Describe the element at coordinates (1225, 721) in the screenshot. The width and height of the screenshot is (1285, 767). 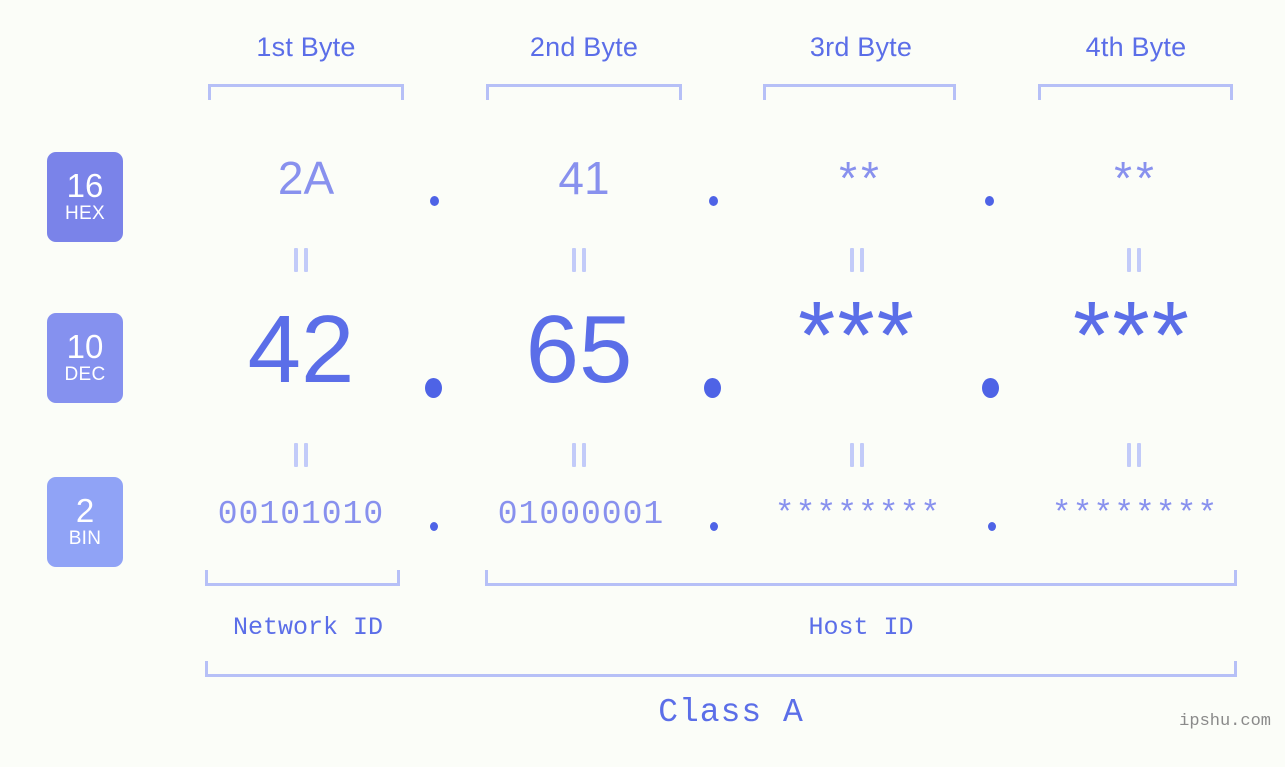
I see `site-watermark: ipshu.com` at that location.